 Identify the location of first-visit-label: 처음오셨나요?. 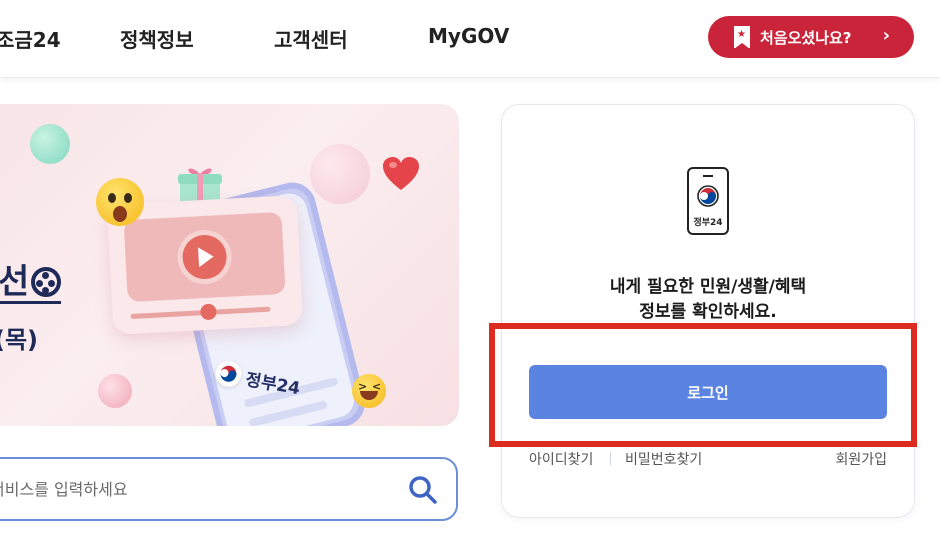
(806, 37).